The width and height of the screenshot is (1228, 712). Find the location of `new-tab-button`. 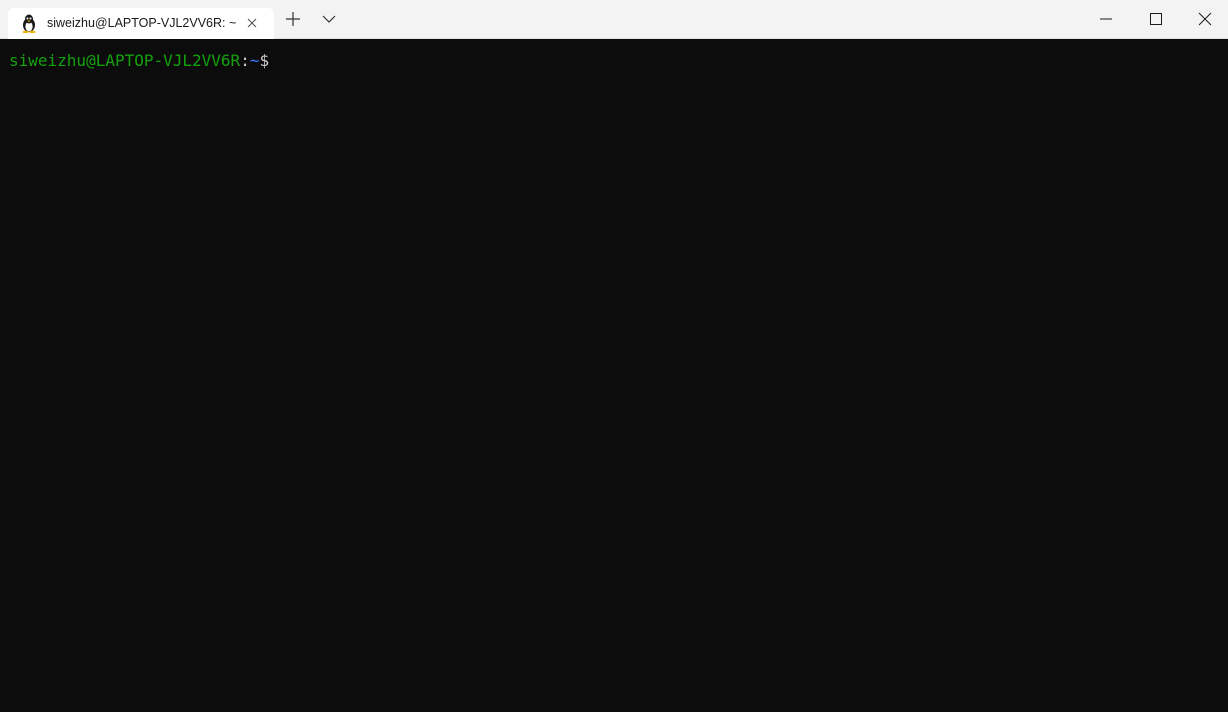

new-tab-button is located at coordinates (293, 19).